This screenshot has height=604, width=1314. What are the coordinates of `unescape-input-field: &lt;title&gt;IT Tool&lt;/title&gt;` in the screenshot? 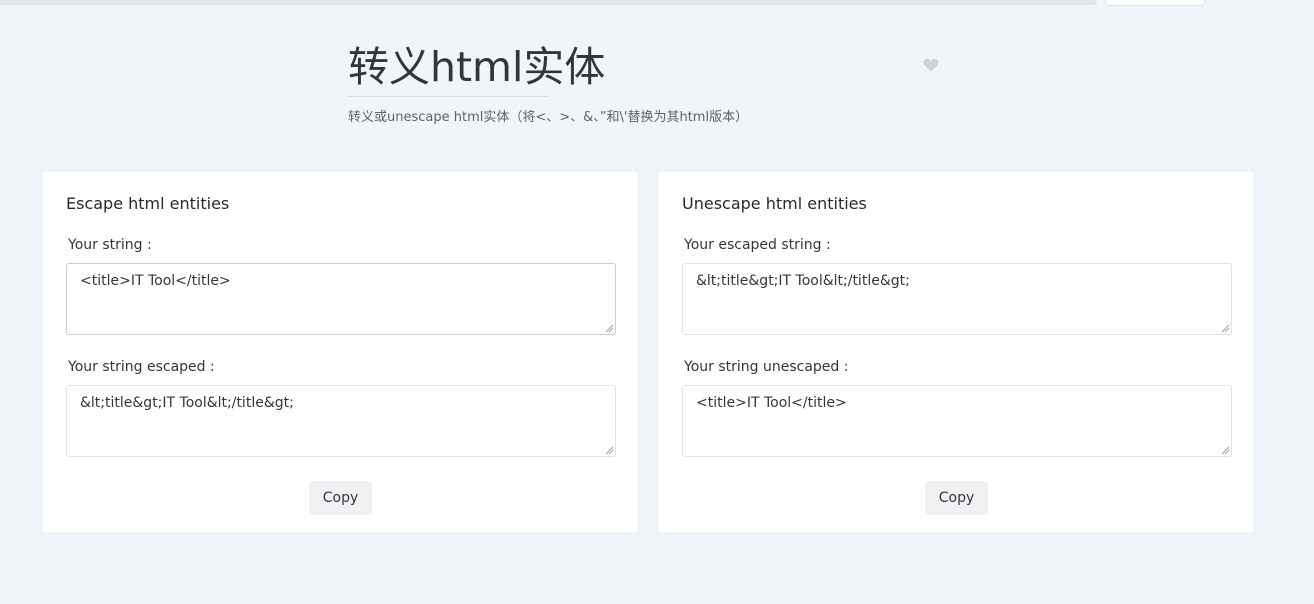 It's located at (957, 299).